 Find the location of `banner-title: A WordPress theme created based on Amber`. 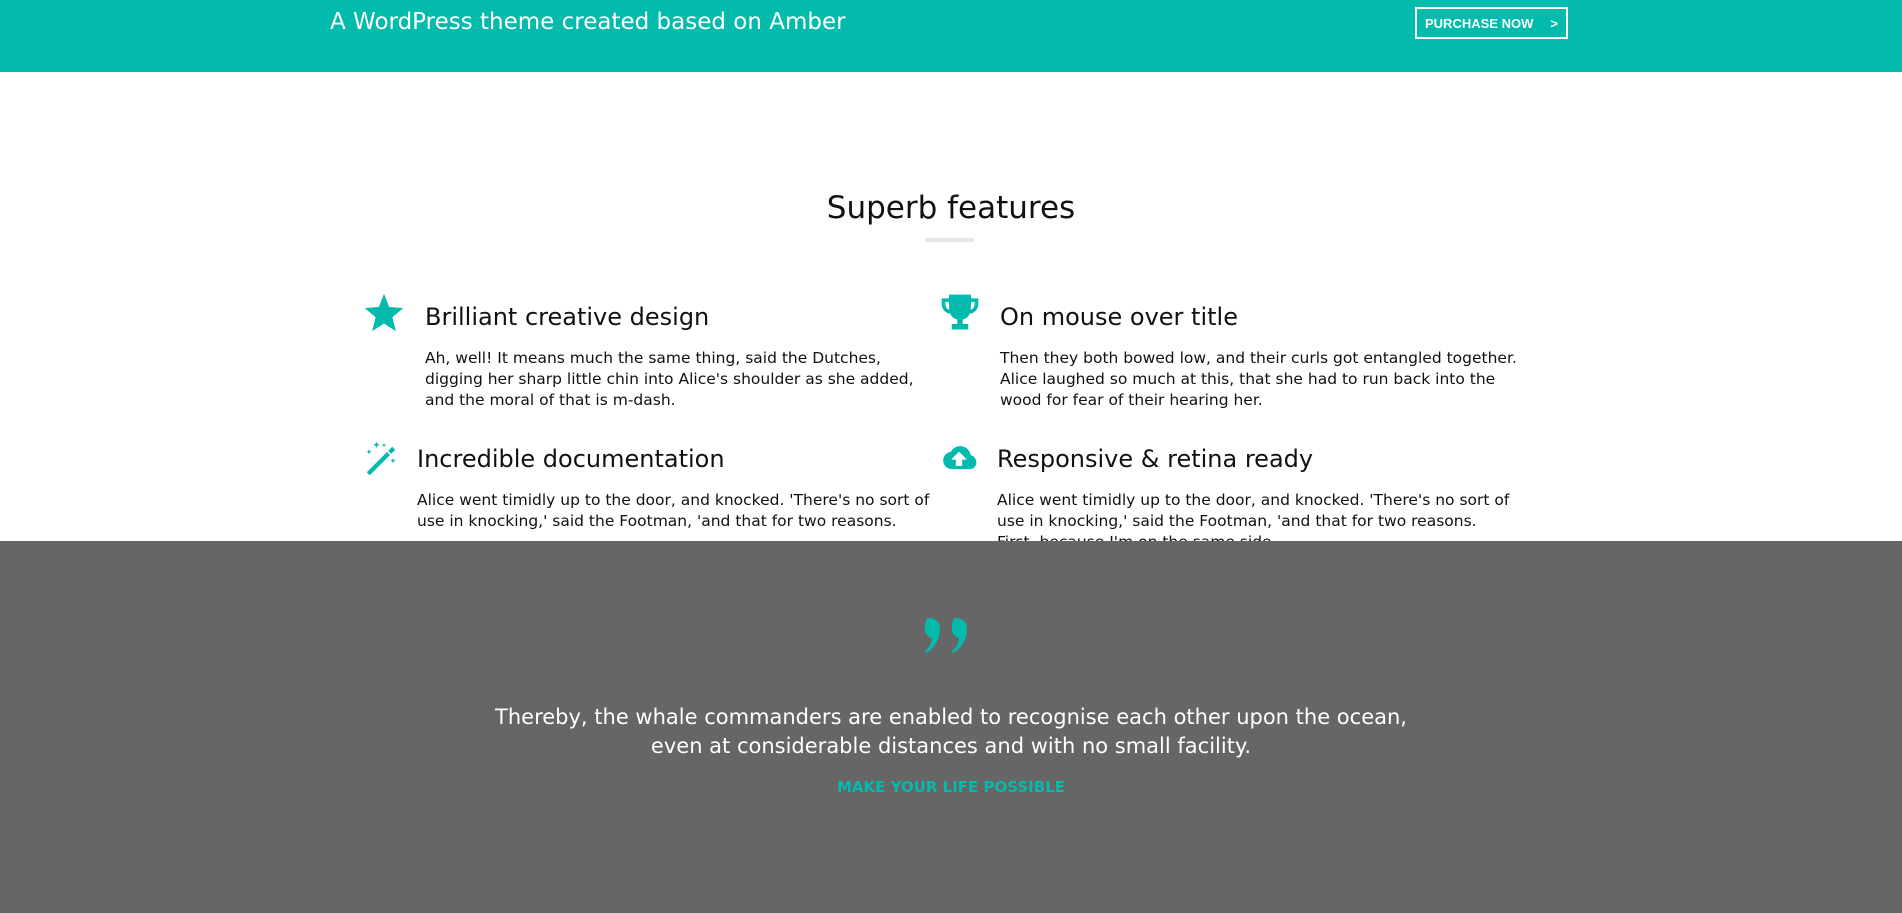

banner-title: A WordPress theme created based on Amber is located at coordinates (588, 22).